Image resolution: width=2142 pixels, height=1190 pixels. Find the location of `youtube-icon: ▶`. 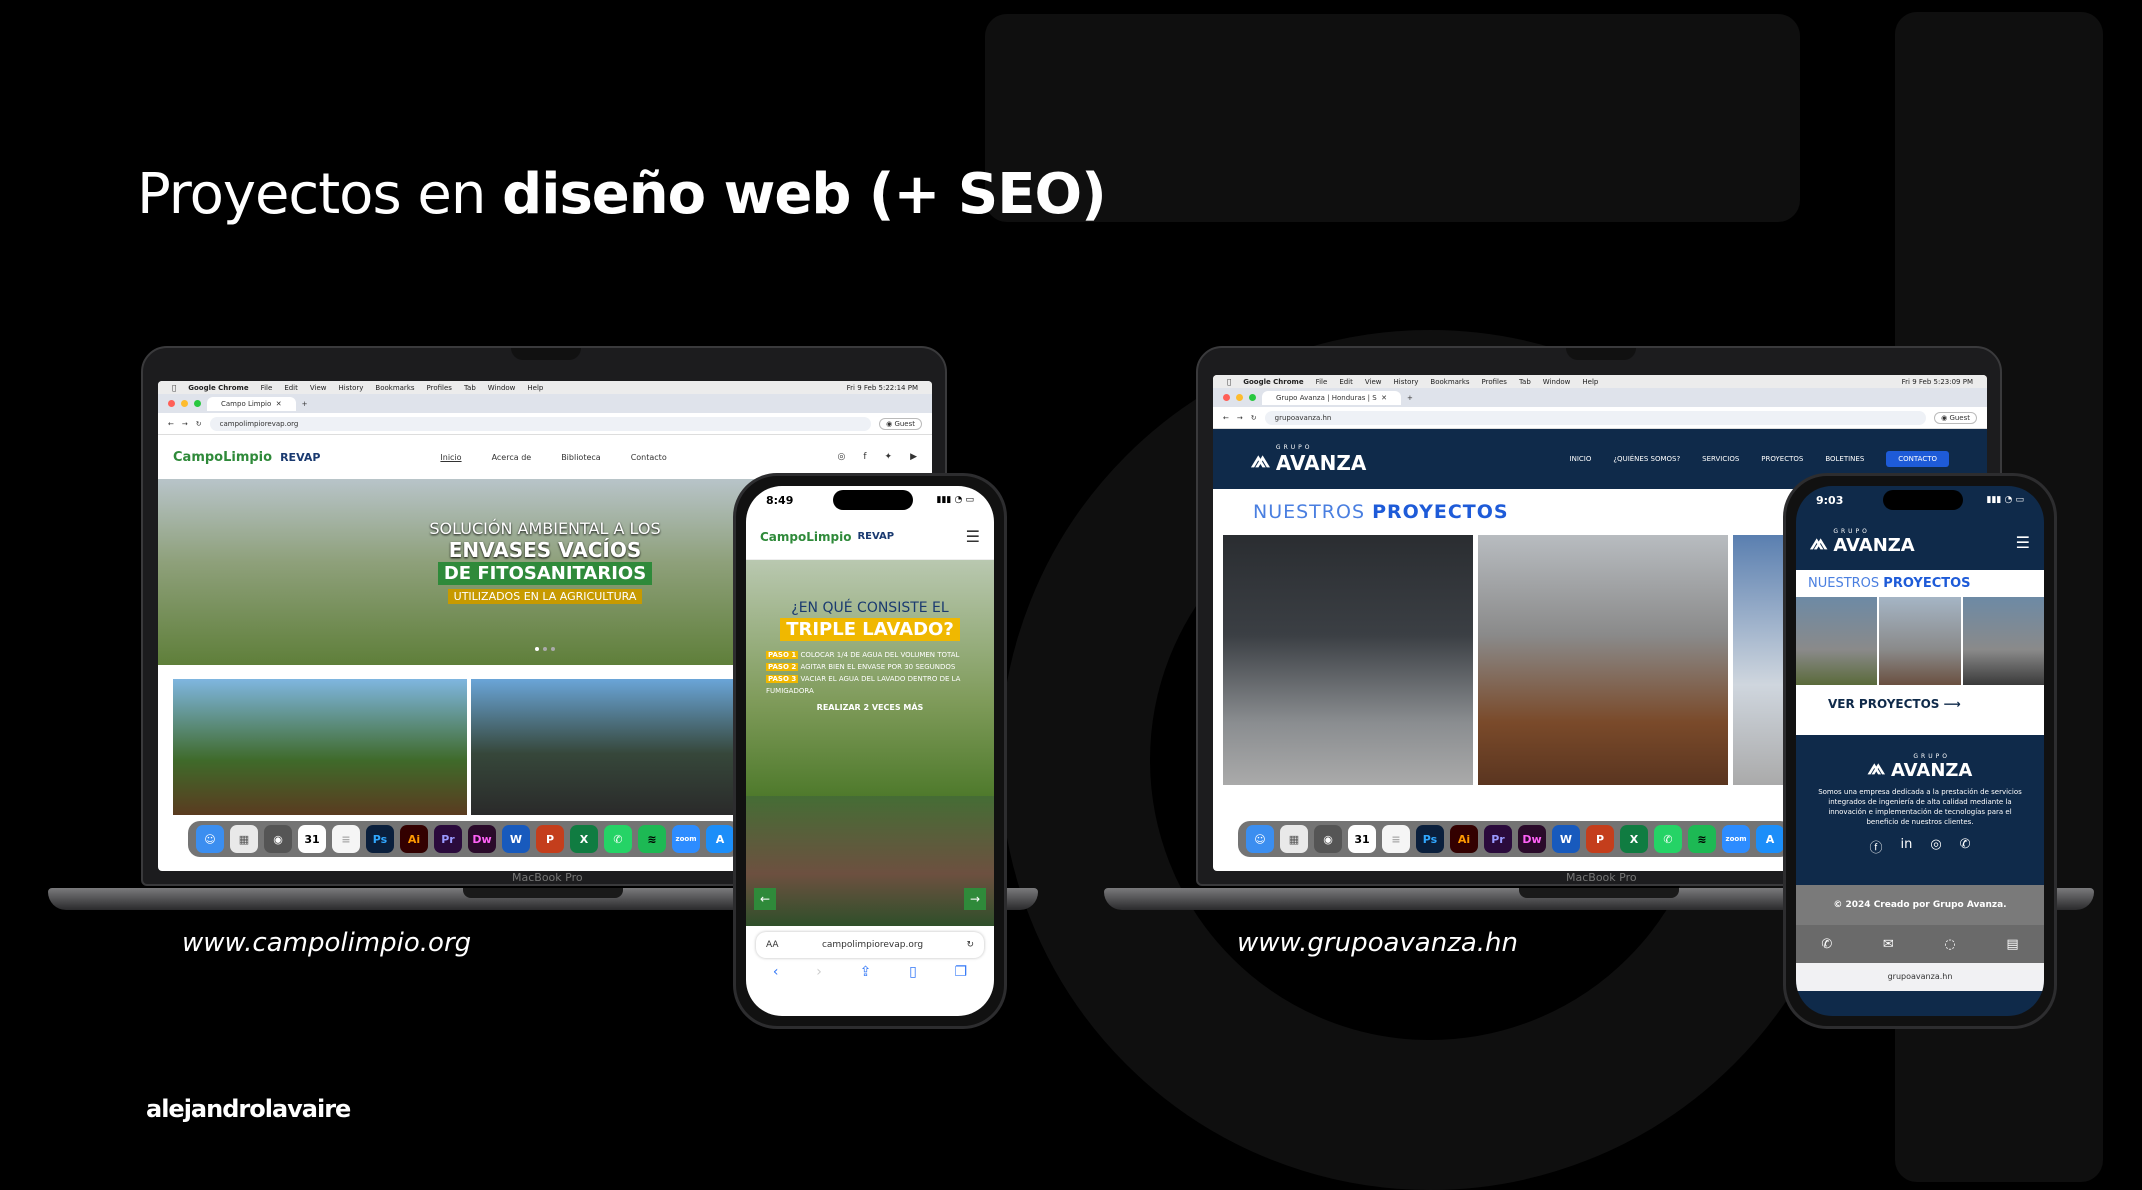

youtube-icon: ▶ is located at coordinates (913, 457).